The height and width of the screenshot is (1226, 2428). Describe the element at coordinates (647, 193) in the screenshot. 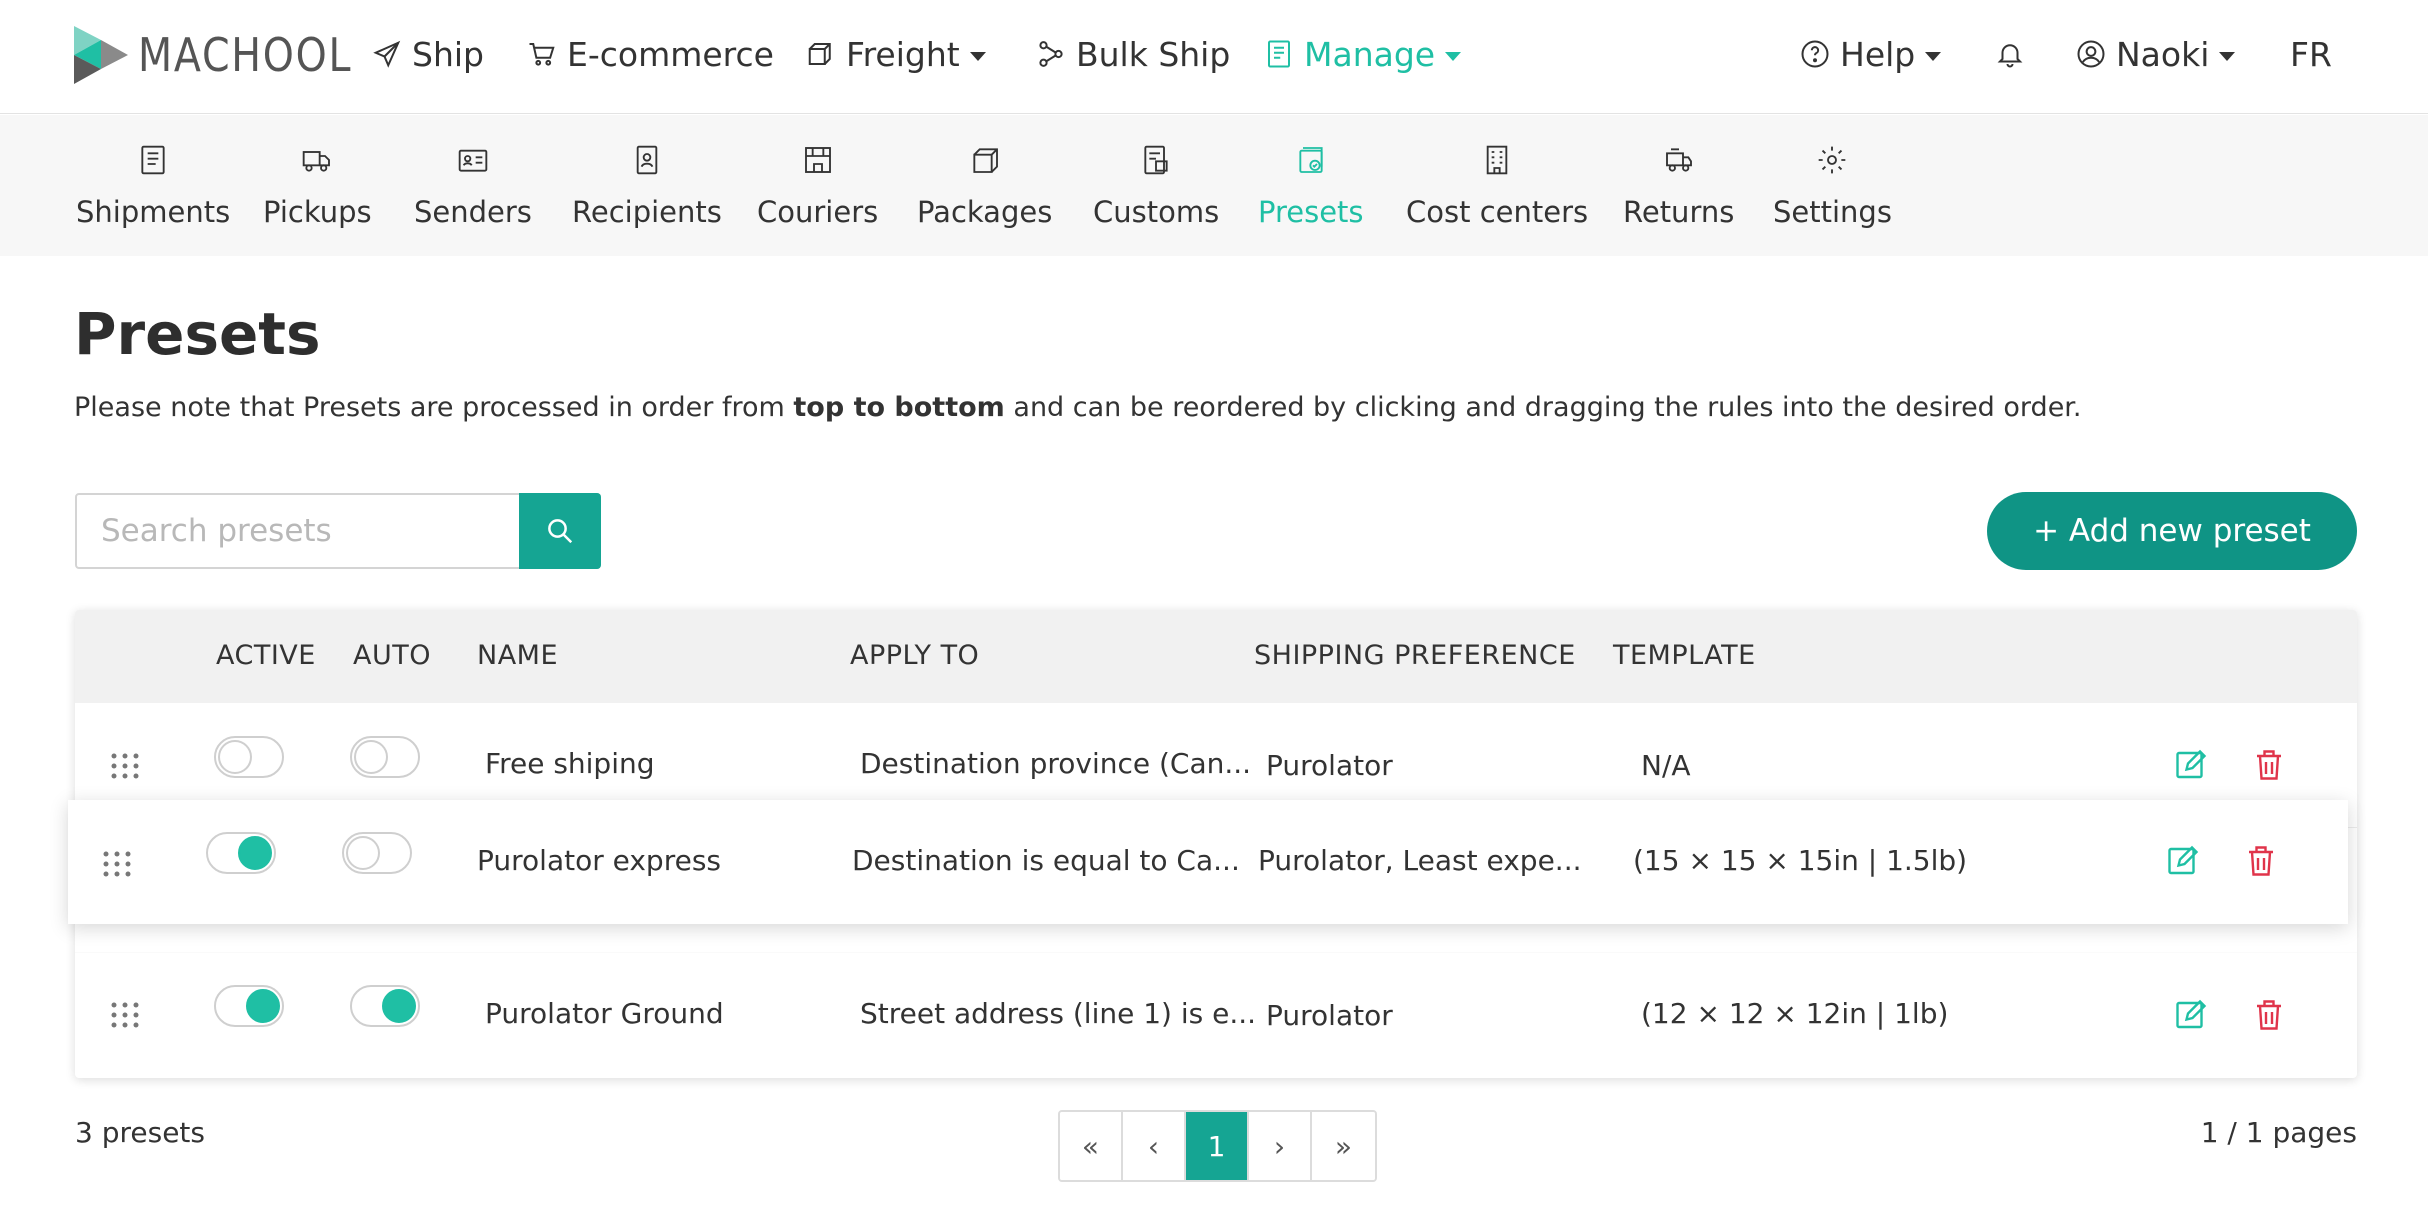

I see `subnav-recipients: Recipients` at that location.